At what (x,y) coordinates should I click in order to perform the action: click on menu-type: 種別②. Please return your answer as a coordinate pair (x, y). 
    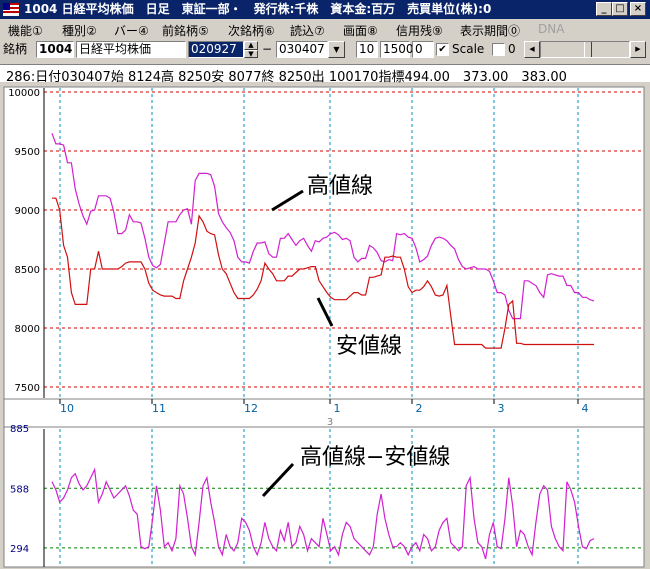
    Looking at the image, I should click on (79, 30).